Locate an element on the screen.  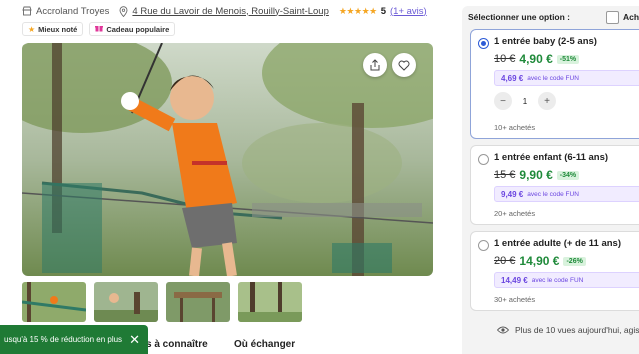
new-price: 9,90 € is located at coordinates (536, 175).